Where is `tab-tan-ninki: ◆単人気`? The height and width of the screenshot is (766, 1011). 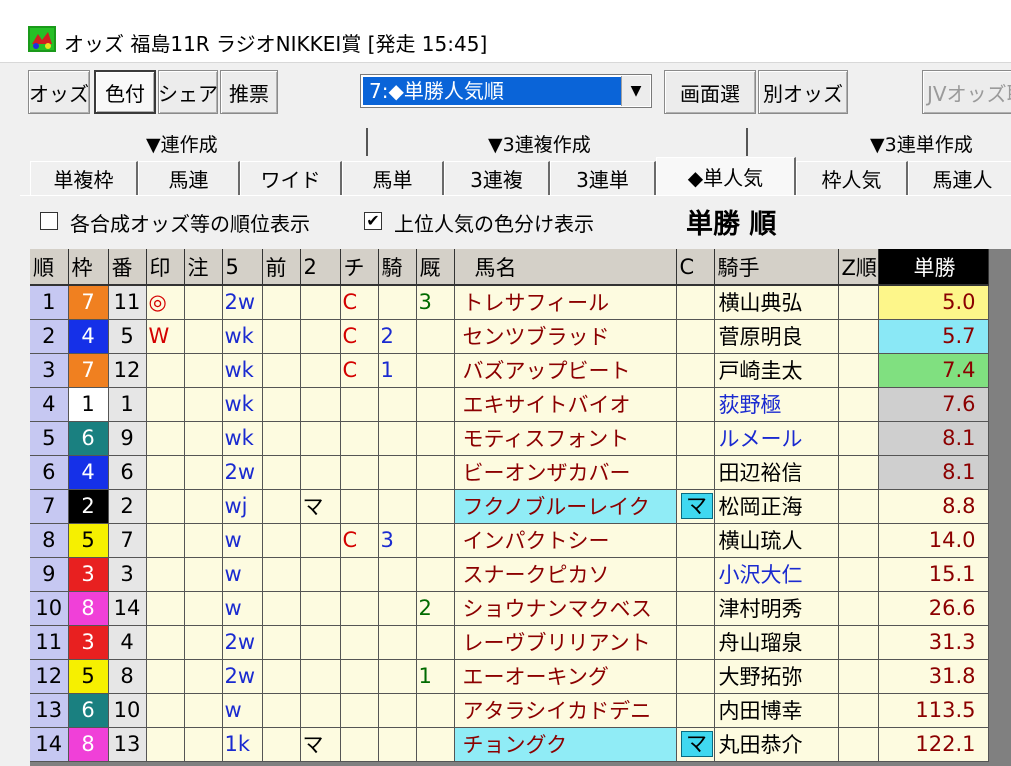 tab-tan-ninki: ◆単人気 is located at coordinates (726, 176).